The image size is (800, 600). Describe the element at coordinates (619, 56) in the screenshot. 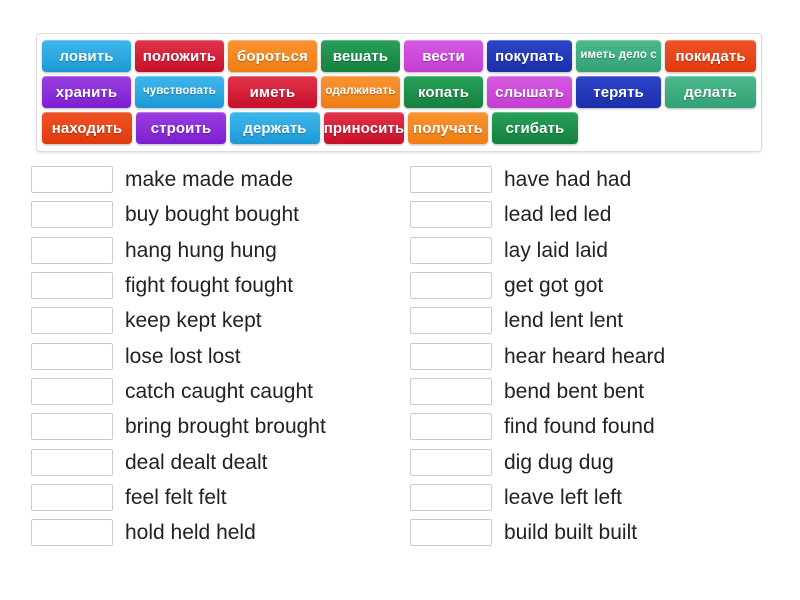

I see `word-tile: иметь дело с` at that location.